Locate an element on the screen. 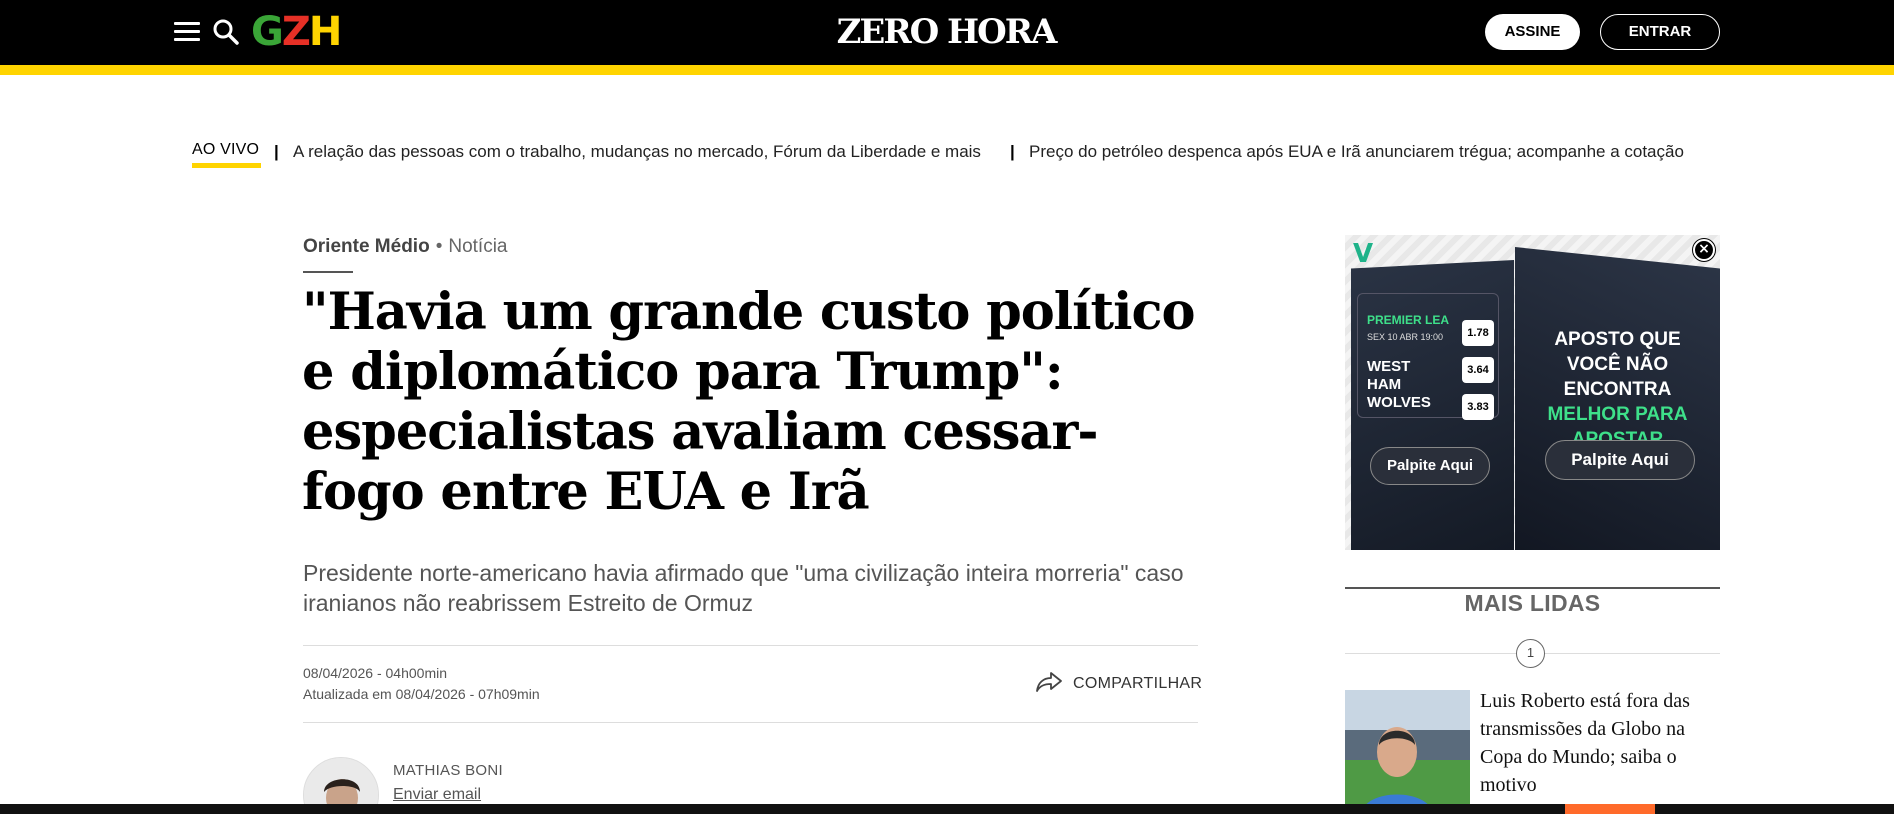 The height and width of the screenshot is (814, 1894). meta-divider-top is located at coordinates (750, 645).